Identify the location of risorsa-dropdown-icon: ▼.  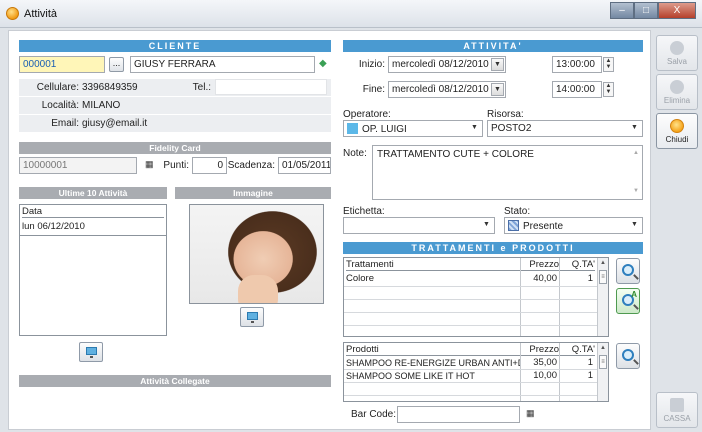
(634, 128).